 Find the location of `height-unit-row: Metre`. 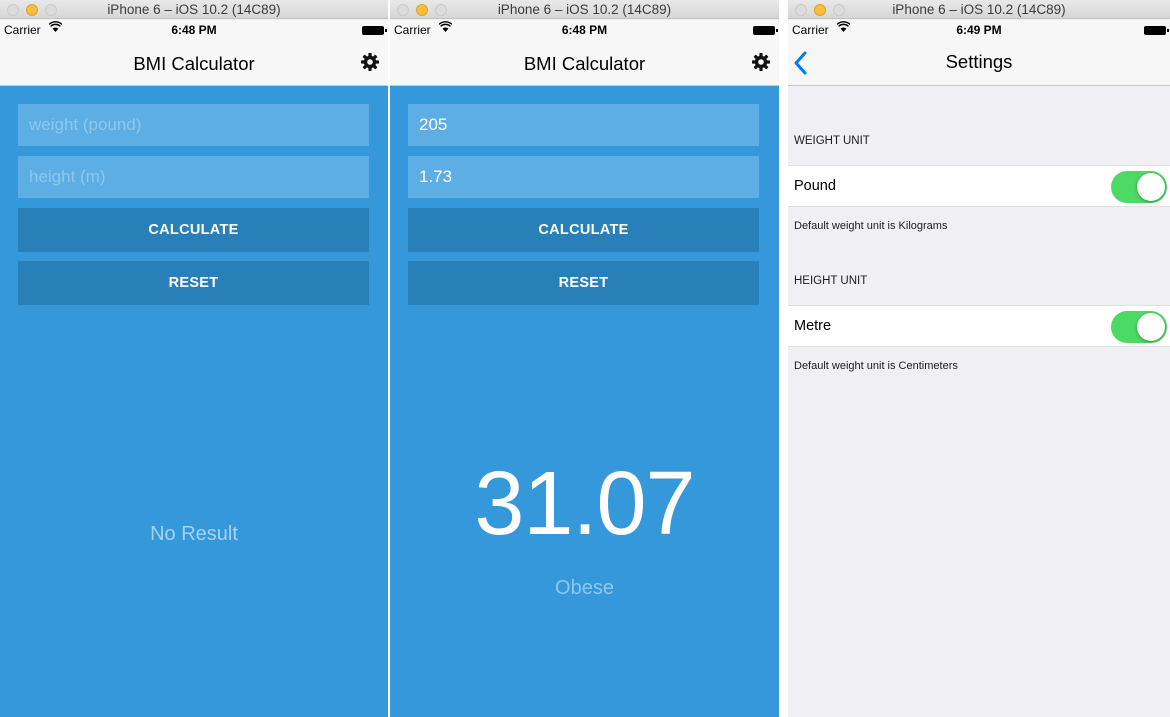

height-unit-row: Metre is located at coordinates (979, 326).